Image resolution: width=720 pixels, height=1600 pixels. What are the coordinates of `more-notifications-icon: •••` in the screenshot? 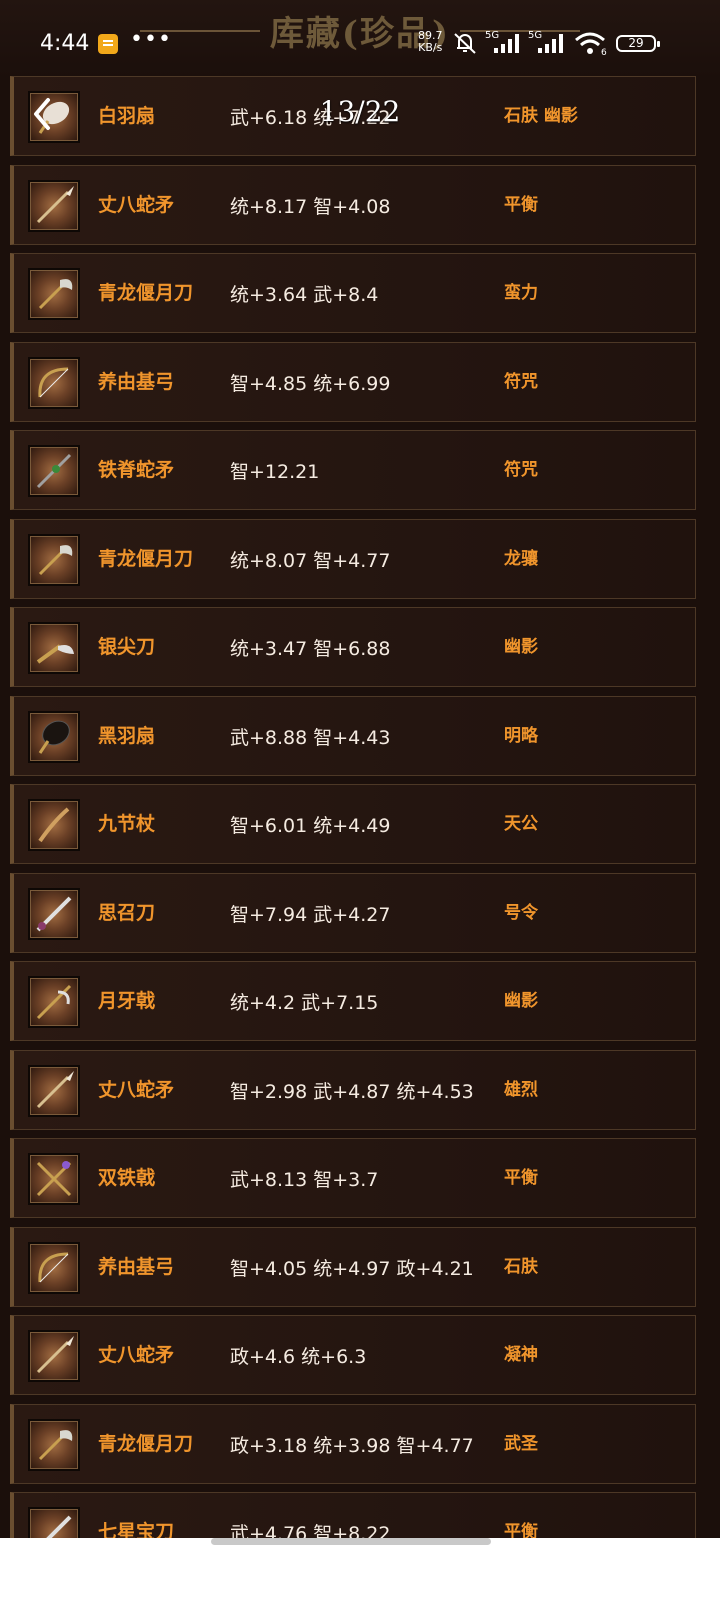 It's located at (151, 39).